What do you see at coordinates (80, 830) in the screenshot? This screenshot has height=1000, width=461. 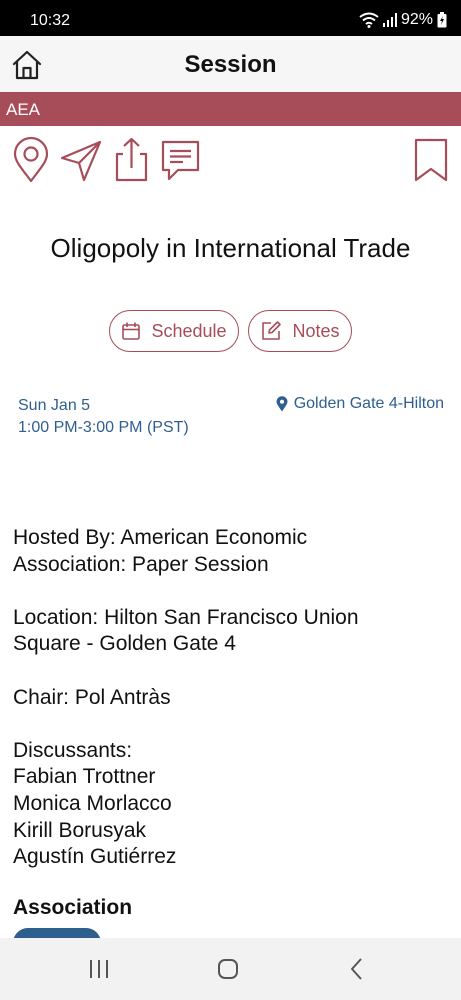 I see `discussant-item: Kirill Borusyak` at bounding box center [80, 830].